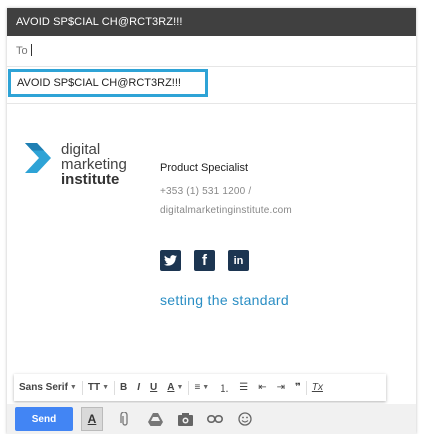 Image resolution: width=421 pixels, height=434 pixels. I want to click on compose-title: AVOID SP$CIAL CH@RCT3RZ!!!, so click(211, 22).